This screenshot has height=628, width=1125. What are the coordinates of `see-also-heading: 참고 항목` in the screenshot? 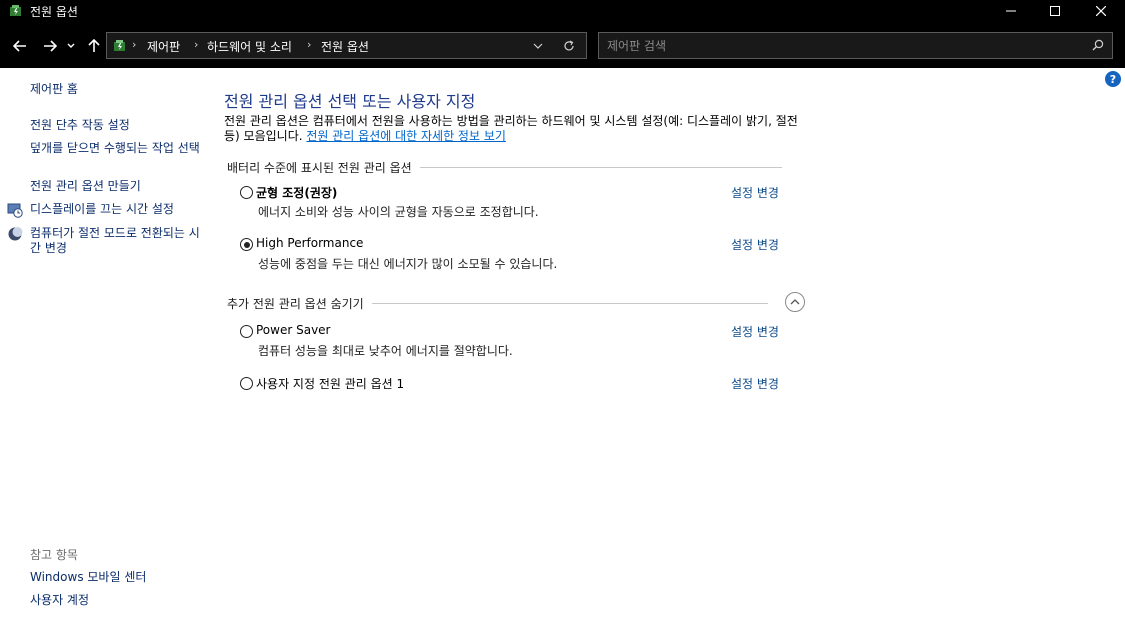 It's located at (54, 555).